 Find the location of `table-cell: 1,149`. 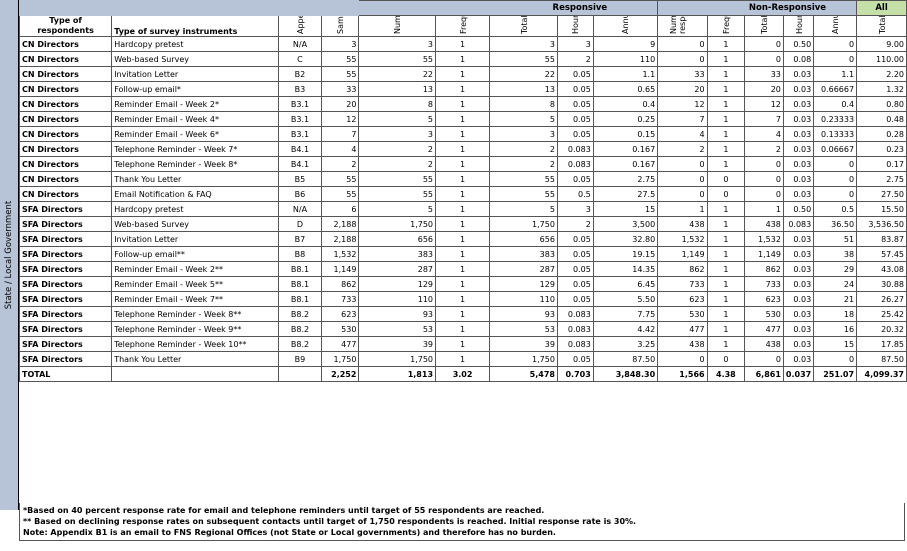

table-cell: 1,149 is located at coordinates (340, 269).